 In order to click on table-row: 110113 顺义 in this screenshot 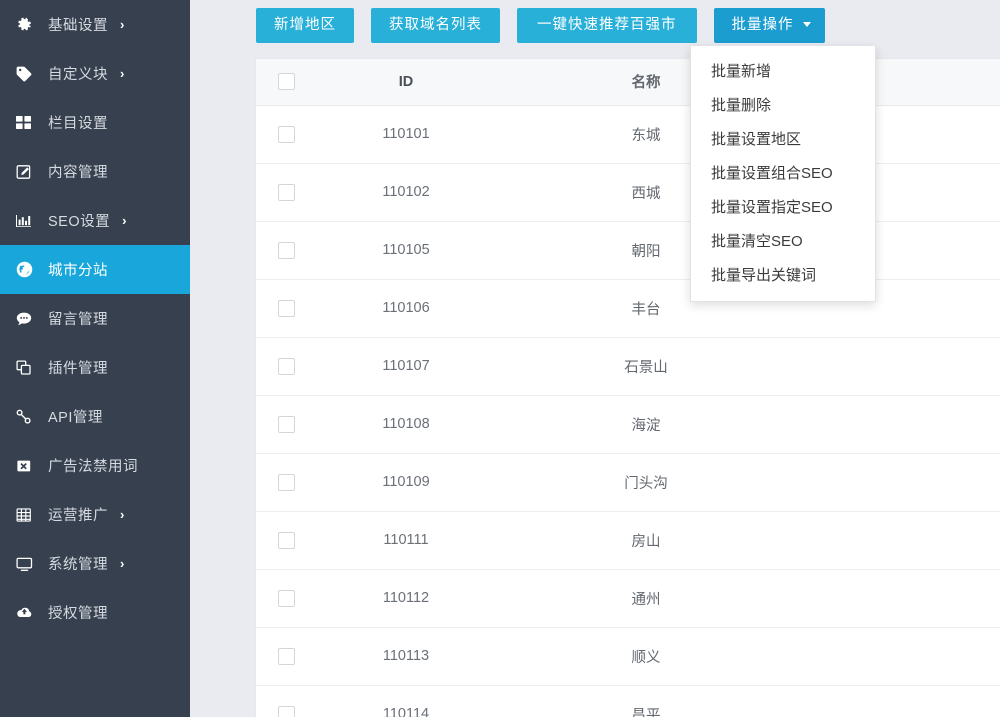, I will do `click(628, 656)`.